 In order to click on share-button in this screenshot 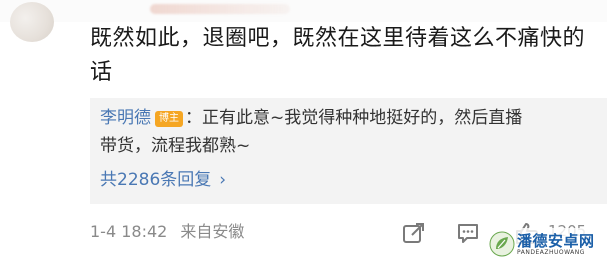, I will do `click(414, 233)`.